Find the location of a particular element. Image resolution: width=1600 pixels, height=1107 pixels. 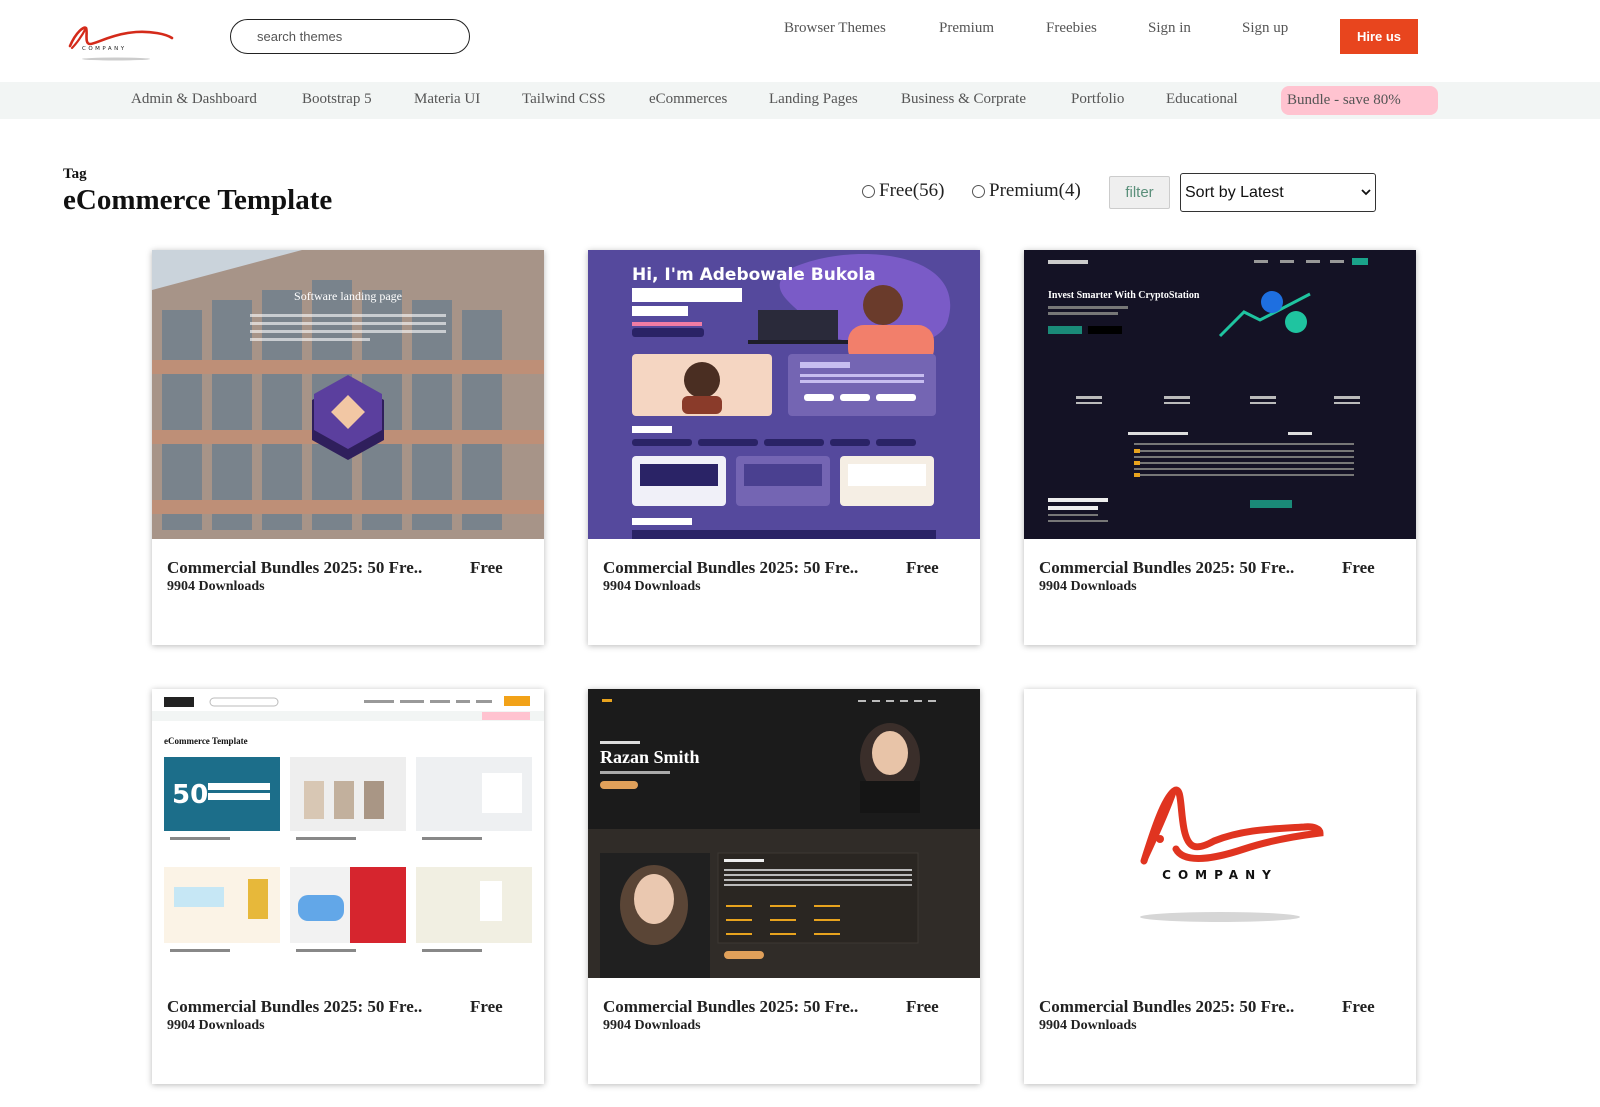

theme-thumbnail: COMPANY is located at coordinates (1220, 833).